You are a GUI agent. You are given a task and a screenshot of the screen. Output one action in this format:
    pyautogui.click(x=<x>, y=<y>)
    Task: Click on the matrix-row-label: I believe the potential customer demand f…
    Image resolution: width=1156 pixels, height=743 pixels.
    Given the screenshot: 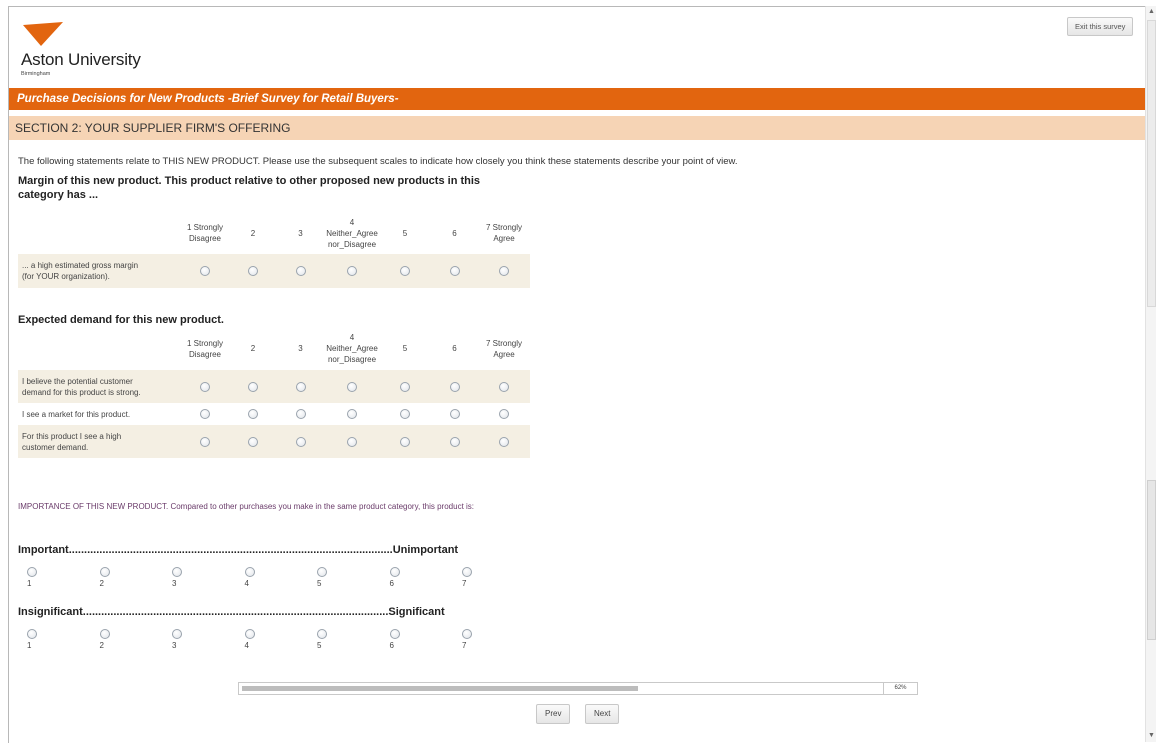 What is the action you would take?
    pyautogui.click(x=99, y=386)
    